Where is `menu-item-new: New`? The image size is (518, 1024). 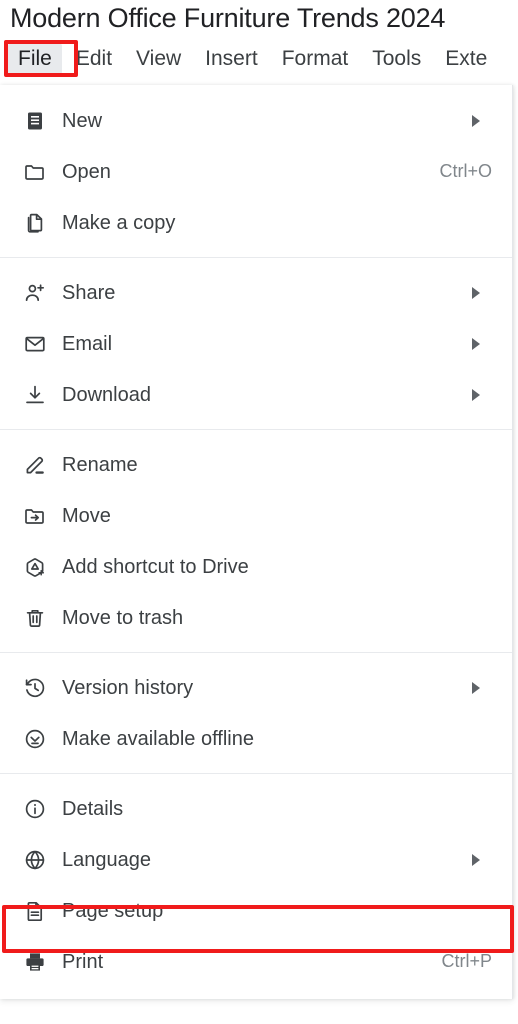
menu-item-new: New is located at coordinates (256, 120).